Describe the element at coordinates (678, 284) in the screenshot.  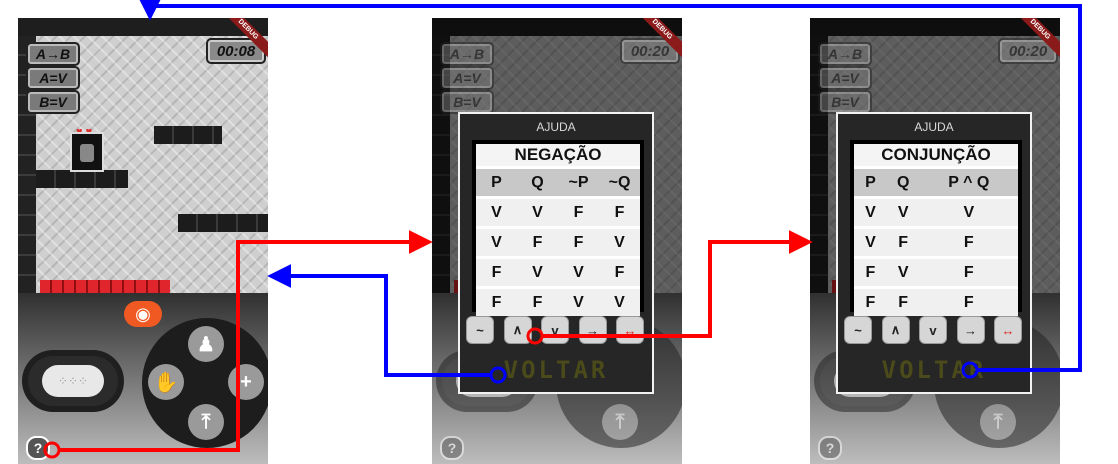
I see `flow-arrow-conj-to-conjunction` at that location.